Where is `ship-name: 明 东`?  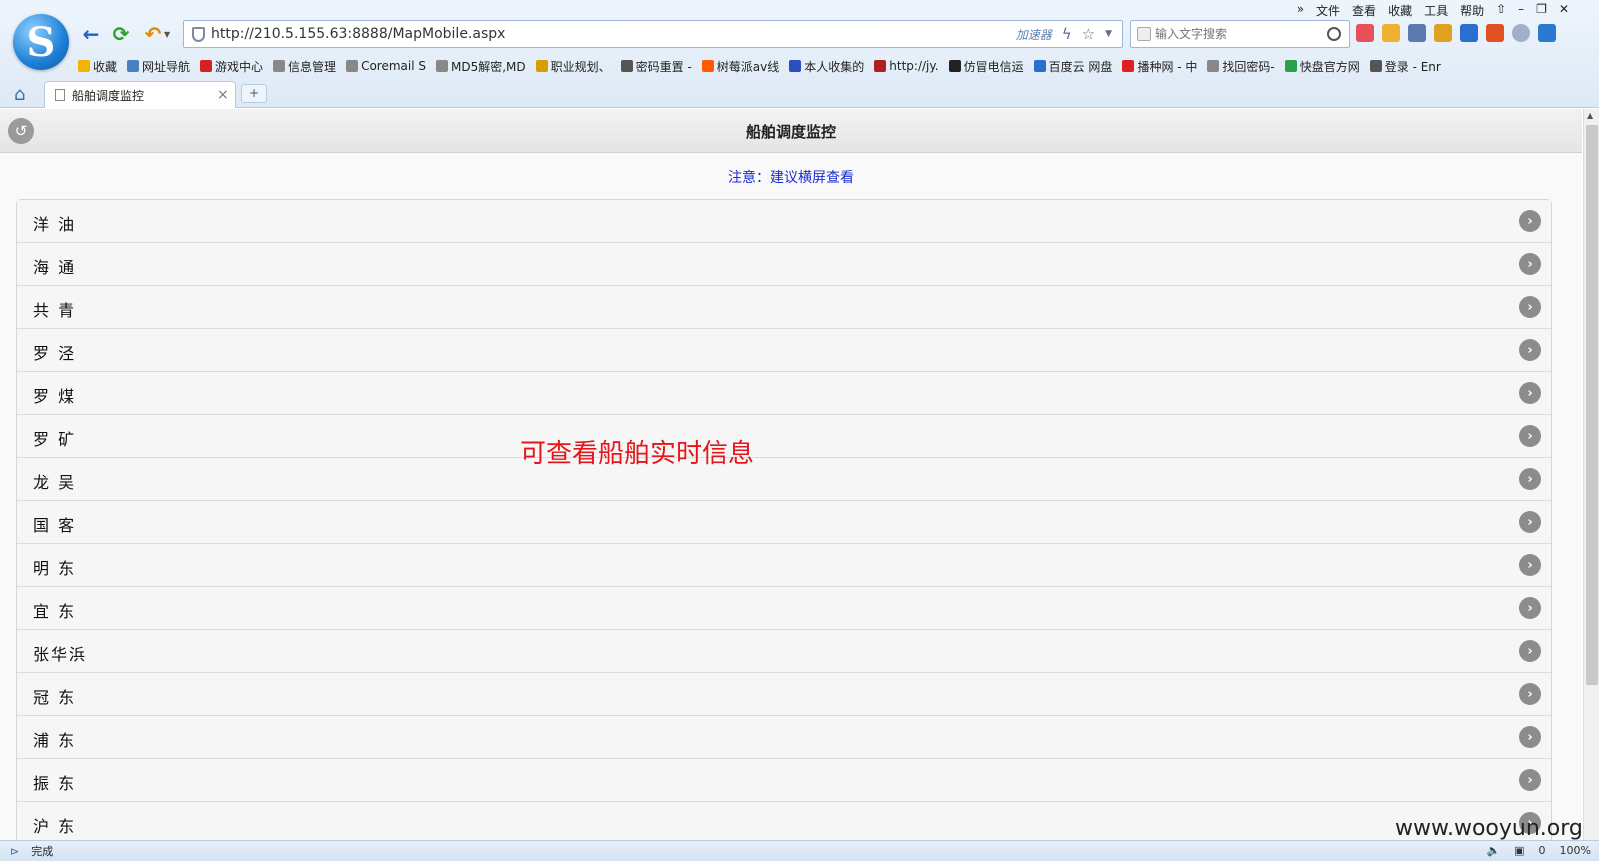 ship-name: 明 东 is located at coordinates (55, 568).